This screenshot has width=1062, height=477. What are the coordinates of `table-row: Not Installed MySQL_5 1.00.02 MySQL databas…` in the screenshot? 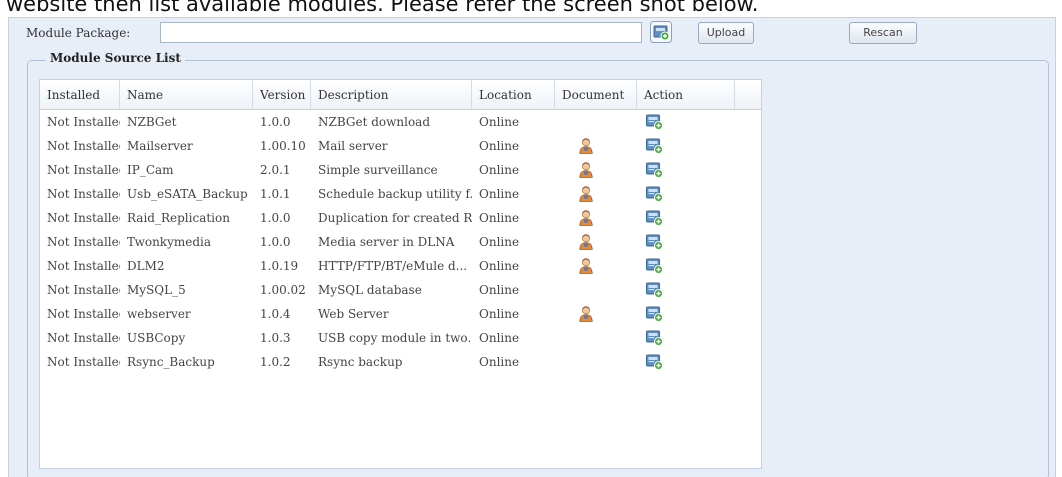 It's located at (400, 290).